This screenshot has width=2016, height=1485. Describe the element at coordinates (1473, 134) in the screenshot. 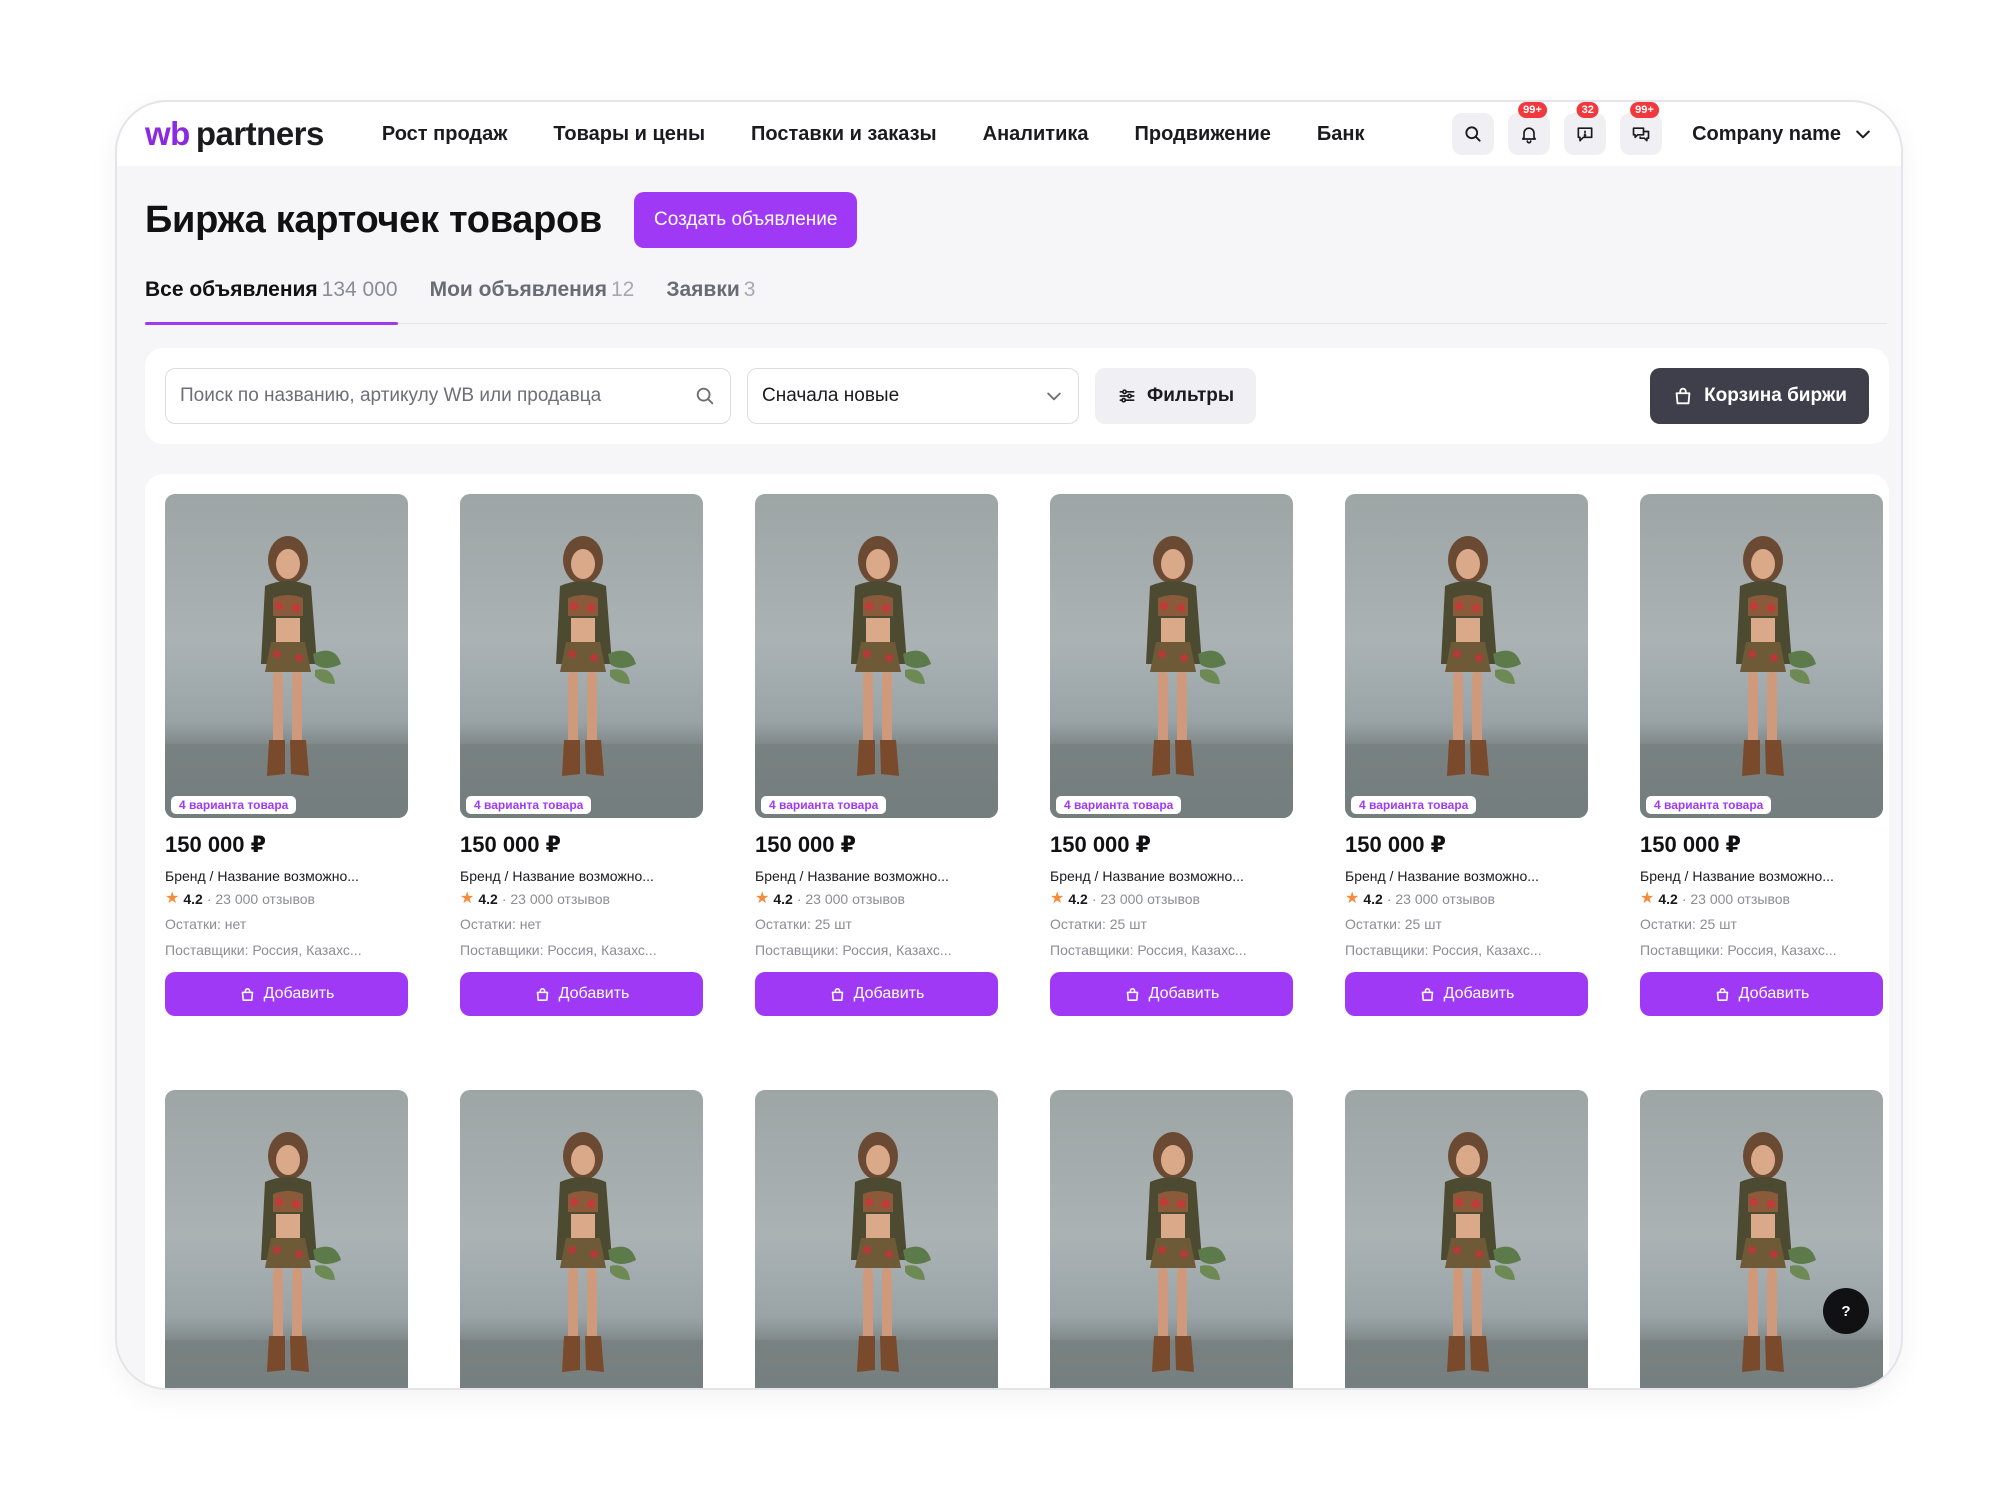

I see `search-button` at that location.